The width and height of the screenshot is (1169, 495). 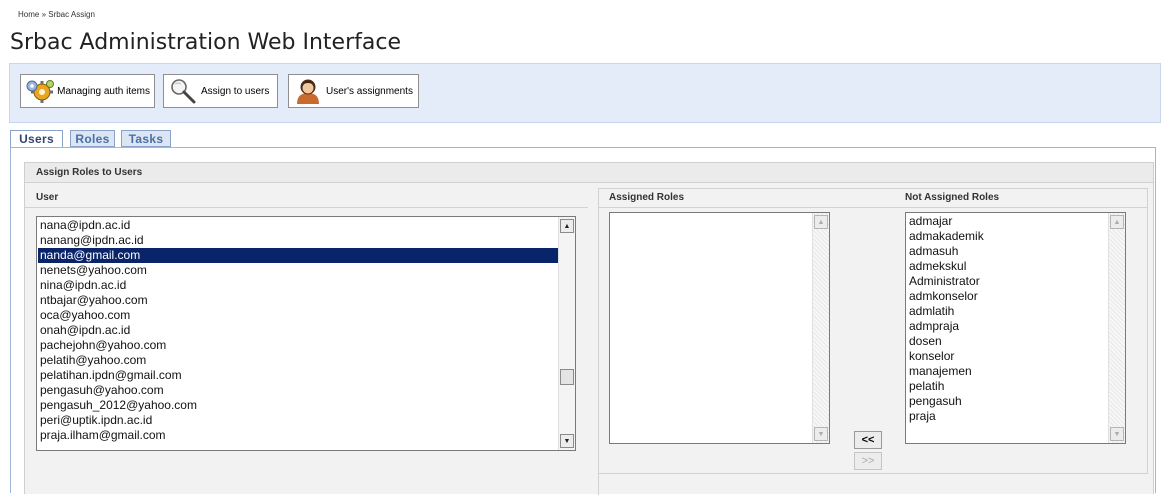 I want to click on users-assignments-label: User's assignments, so click(x=369, y=91).